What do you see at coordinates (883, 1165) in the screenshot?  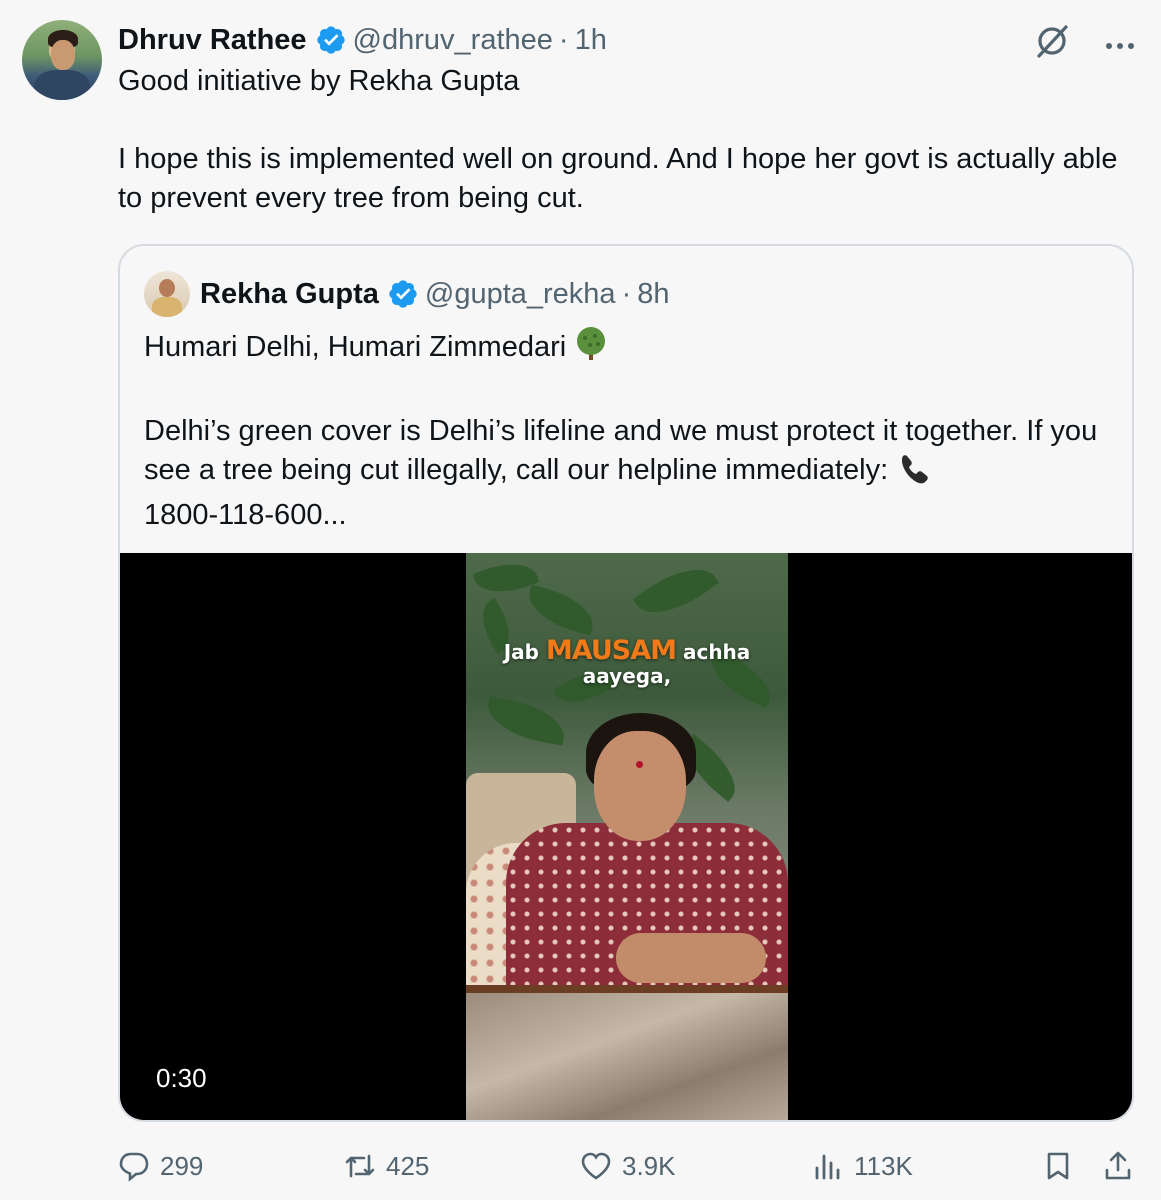 I see `view-count: 113K` at bounding box center [883, 1165].